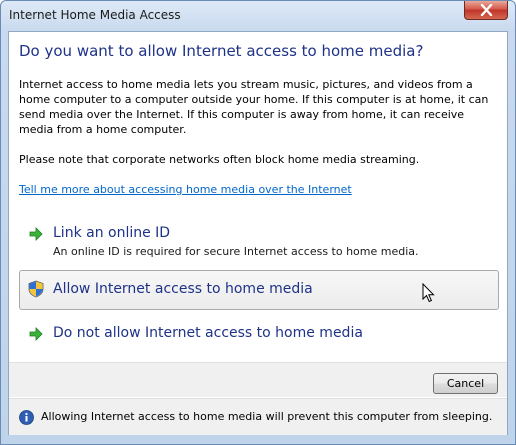 This screenshot has width=516, height=445. I want to click on button-area: Cancel, so click(258, 379).